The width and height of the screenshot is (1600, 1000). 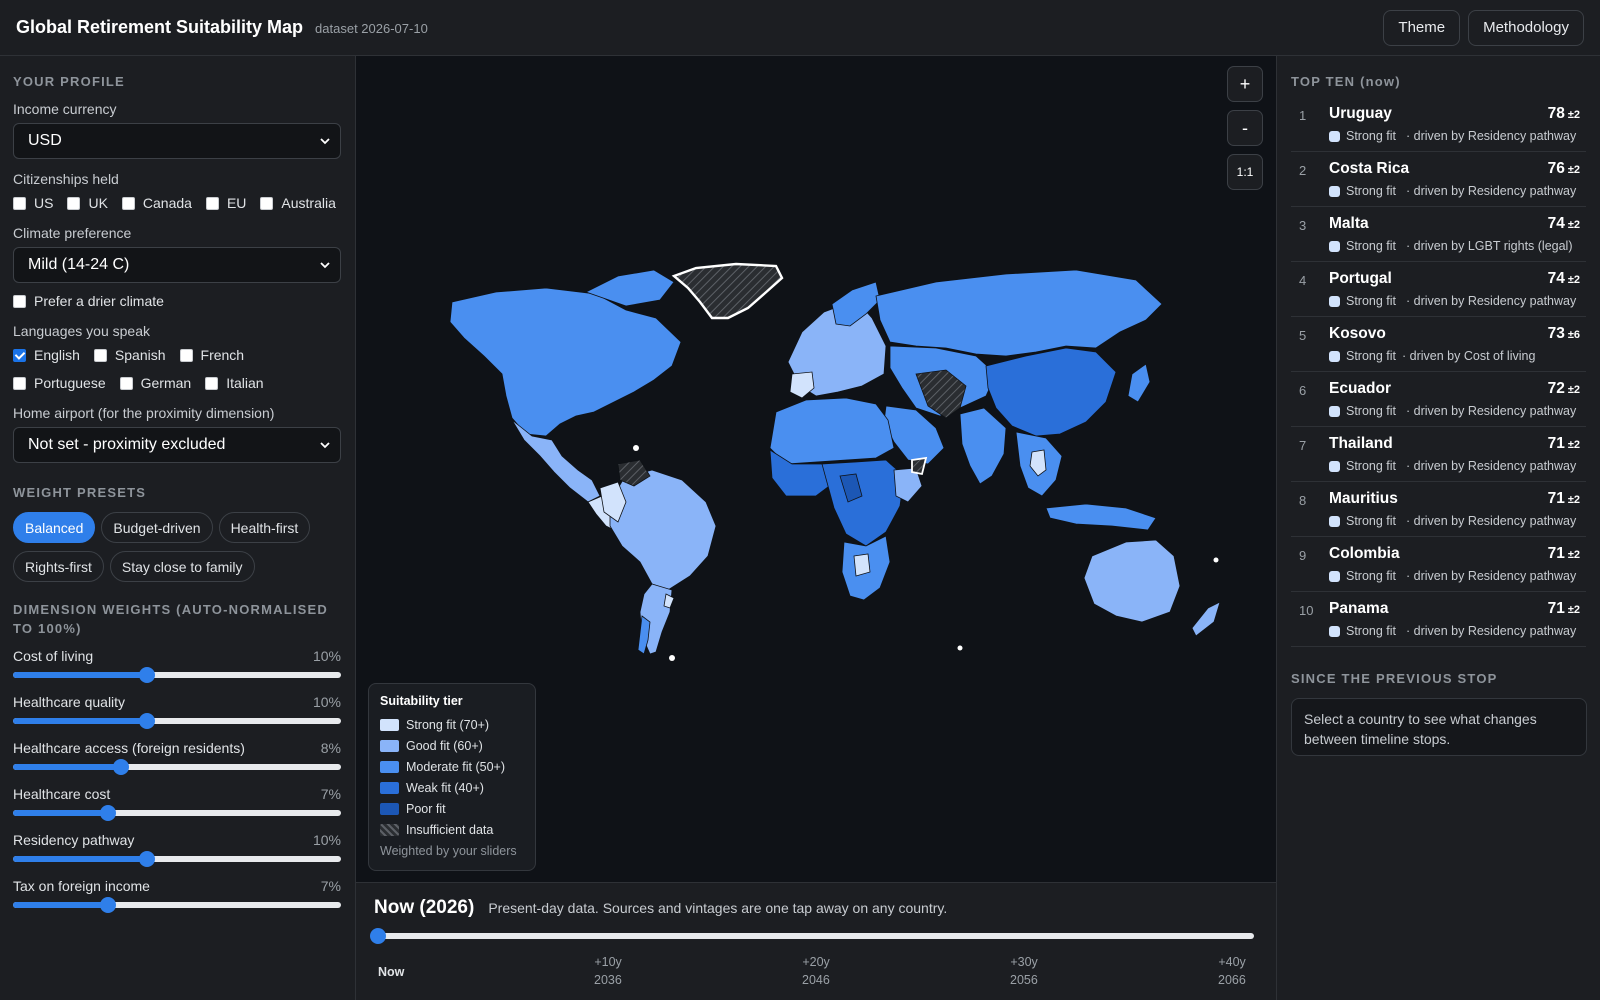 What do you see at coordinates (1024, 971) in the screenshot?
I see `timeline-stop: +30y 2056` at bounding box center [1024, 971].